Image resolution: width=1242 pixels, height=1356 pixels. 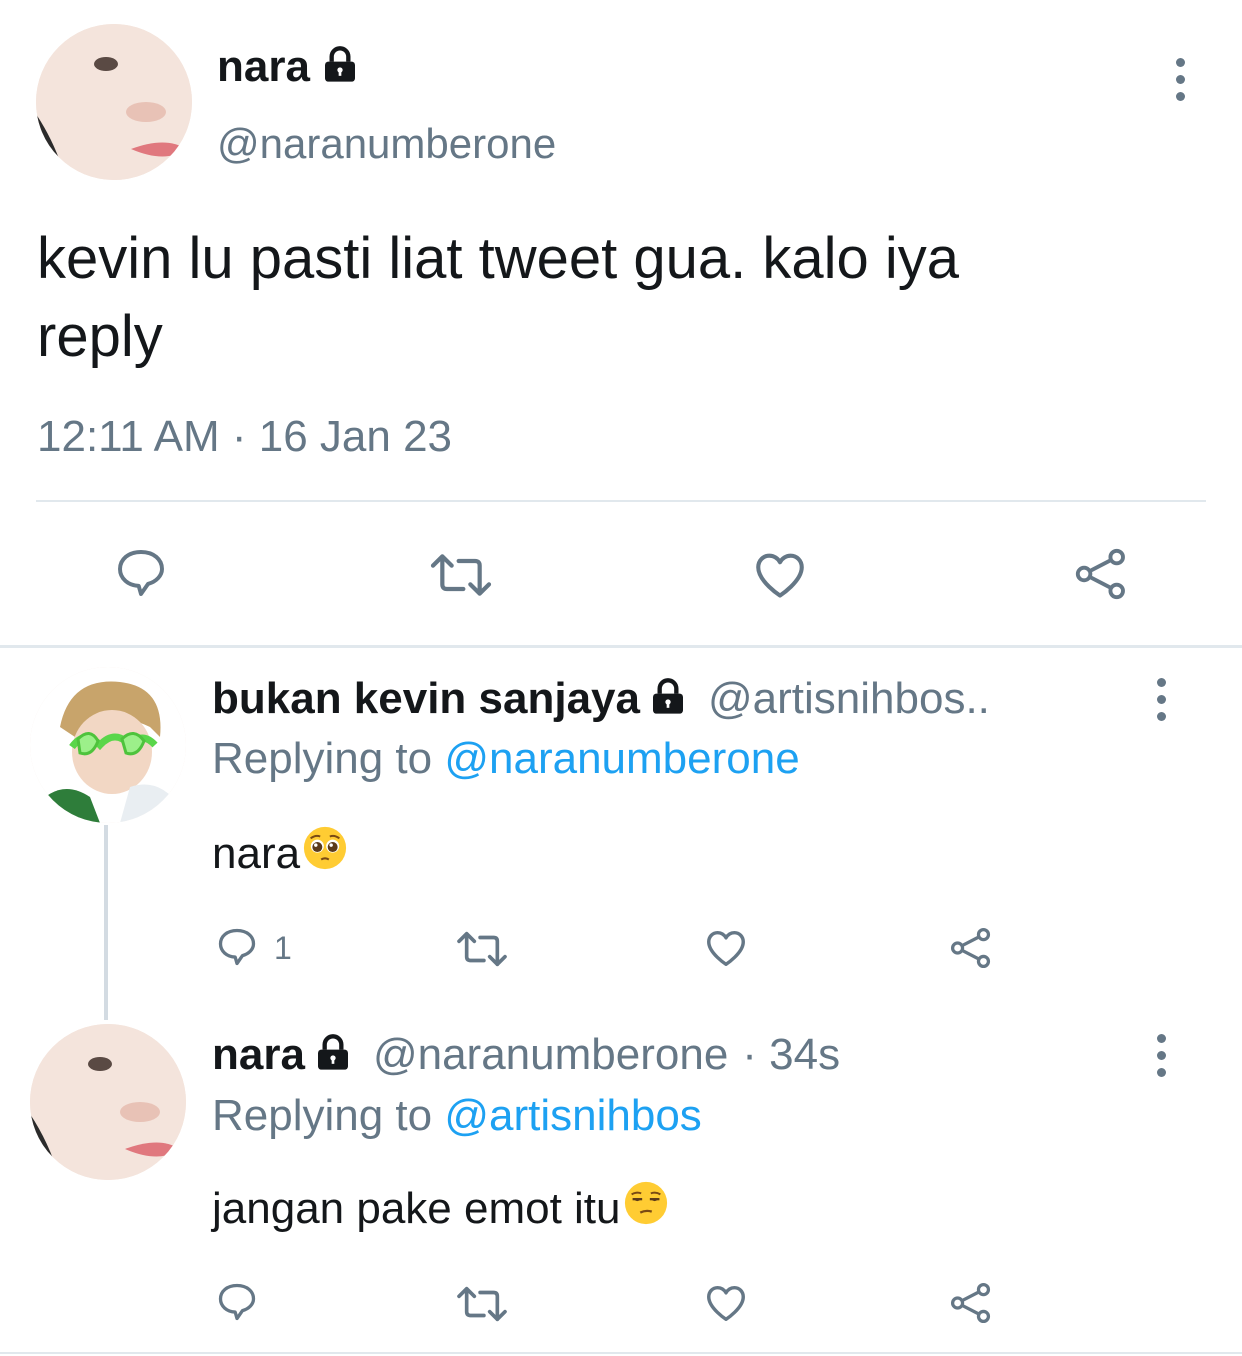 I want to click on replying-to-handle: @artisnihbos, so click(x=572, y=1115).